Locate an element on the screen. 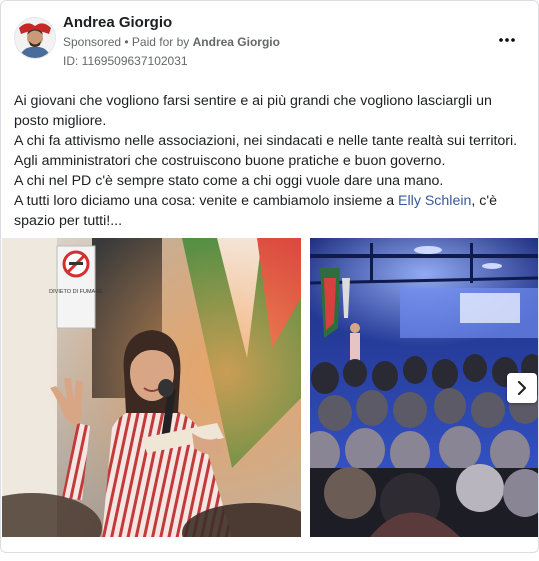 Image resolution: width=539 pixels, height=561 pixels. avatar-image is located at coordinates (35, 38).